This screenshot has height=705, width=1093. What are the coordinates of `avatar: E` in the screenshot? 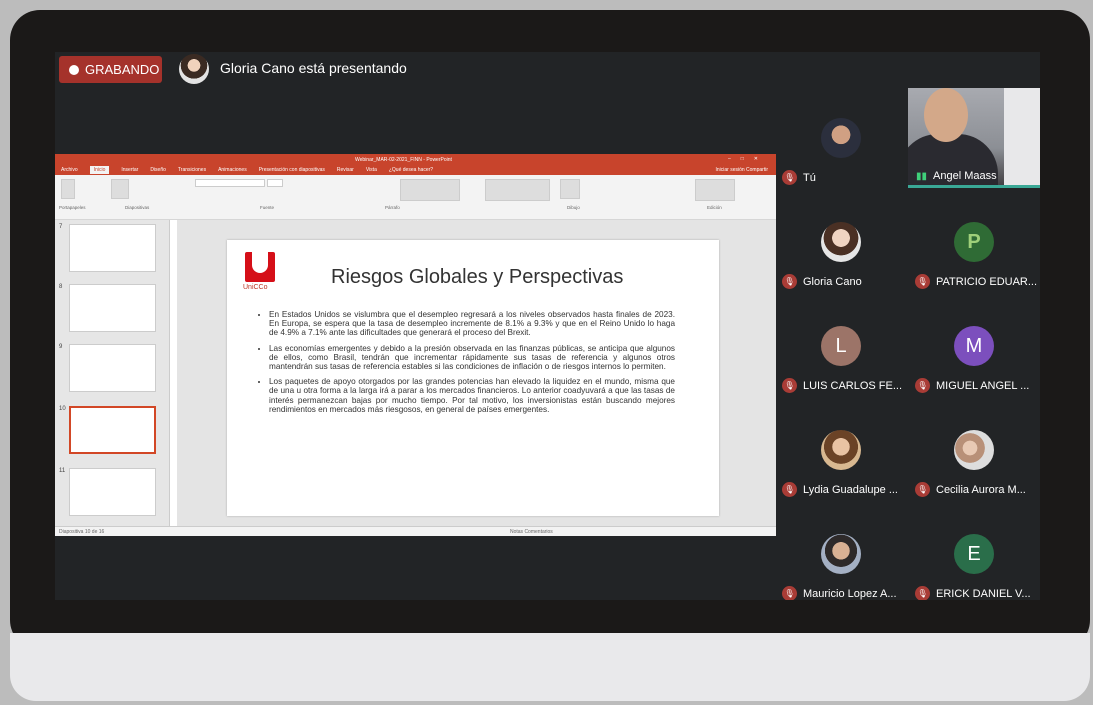 It's located at (974, 554).